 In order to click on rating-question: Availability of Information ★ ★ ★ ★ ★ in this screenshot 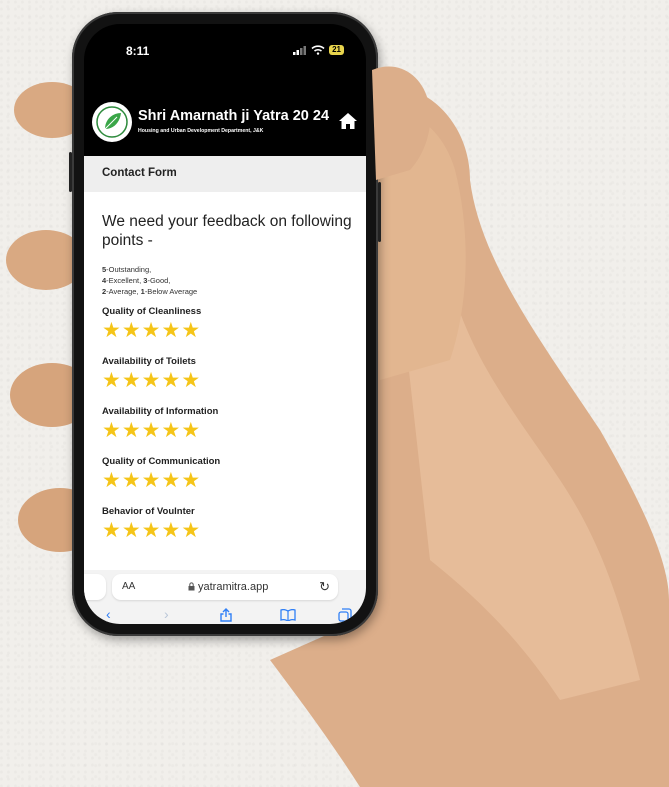, I will do `click(227, 424)`.